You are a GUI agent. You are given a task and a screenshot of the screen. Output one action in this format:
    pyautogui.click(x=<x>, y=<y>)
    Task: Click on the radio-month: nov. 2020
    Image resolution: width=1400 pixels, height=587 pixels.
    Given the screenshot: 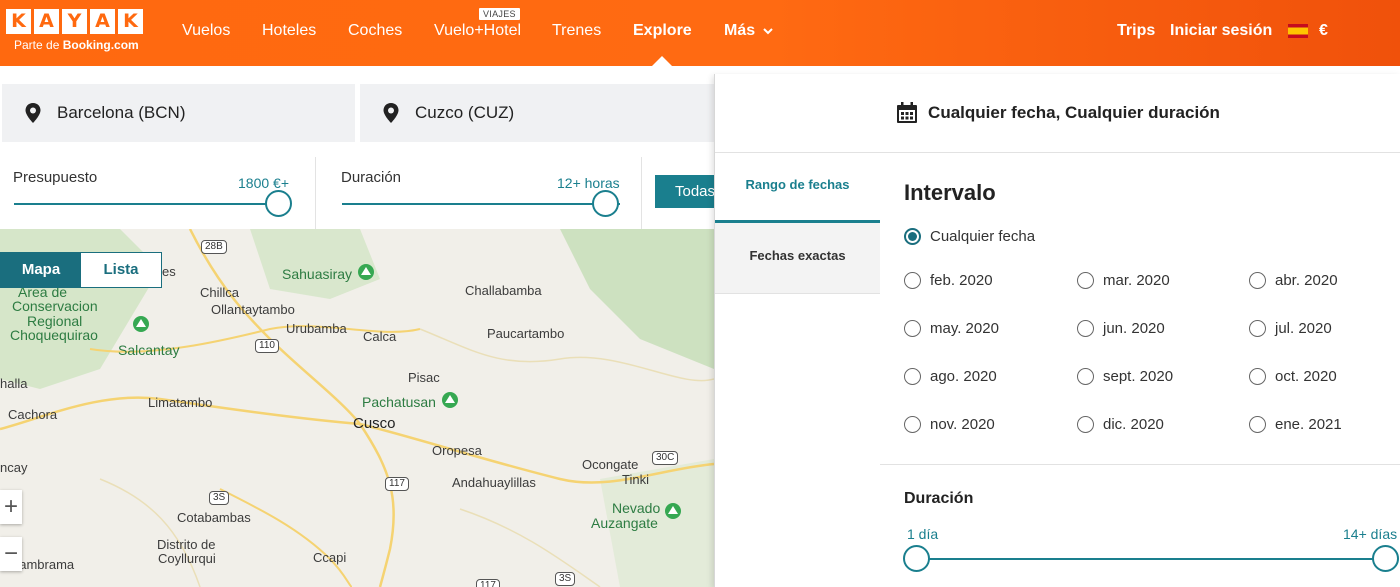 What is the action you would take?
    pyautogui.click(x=949, y=424)
    